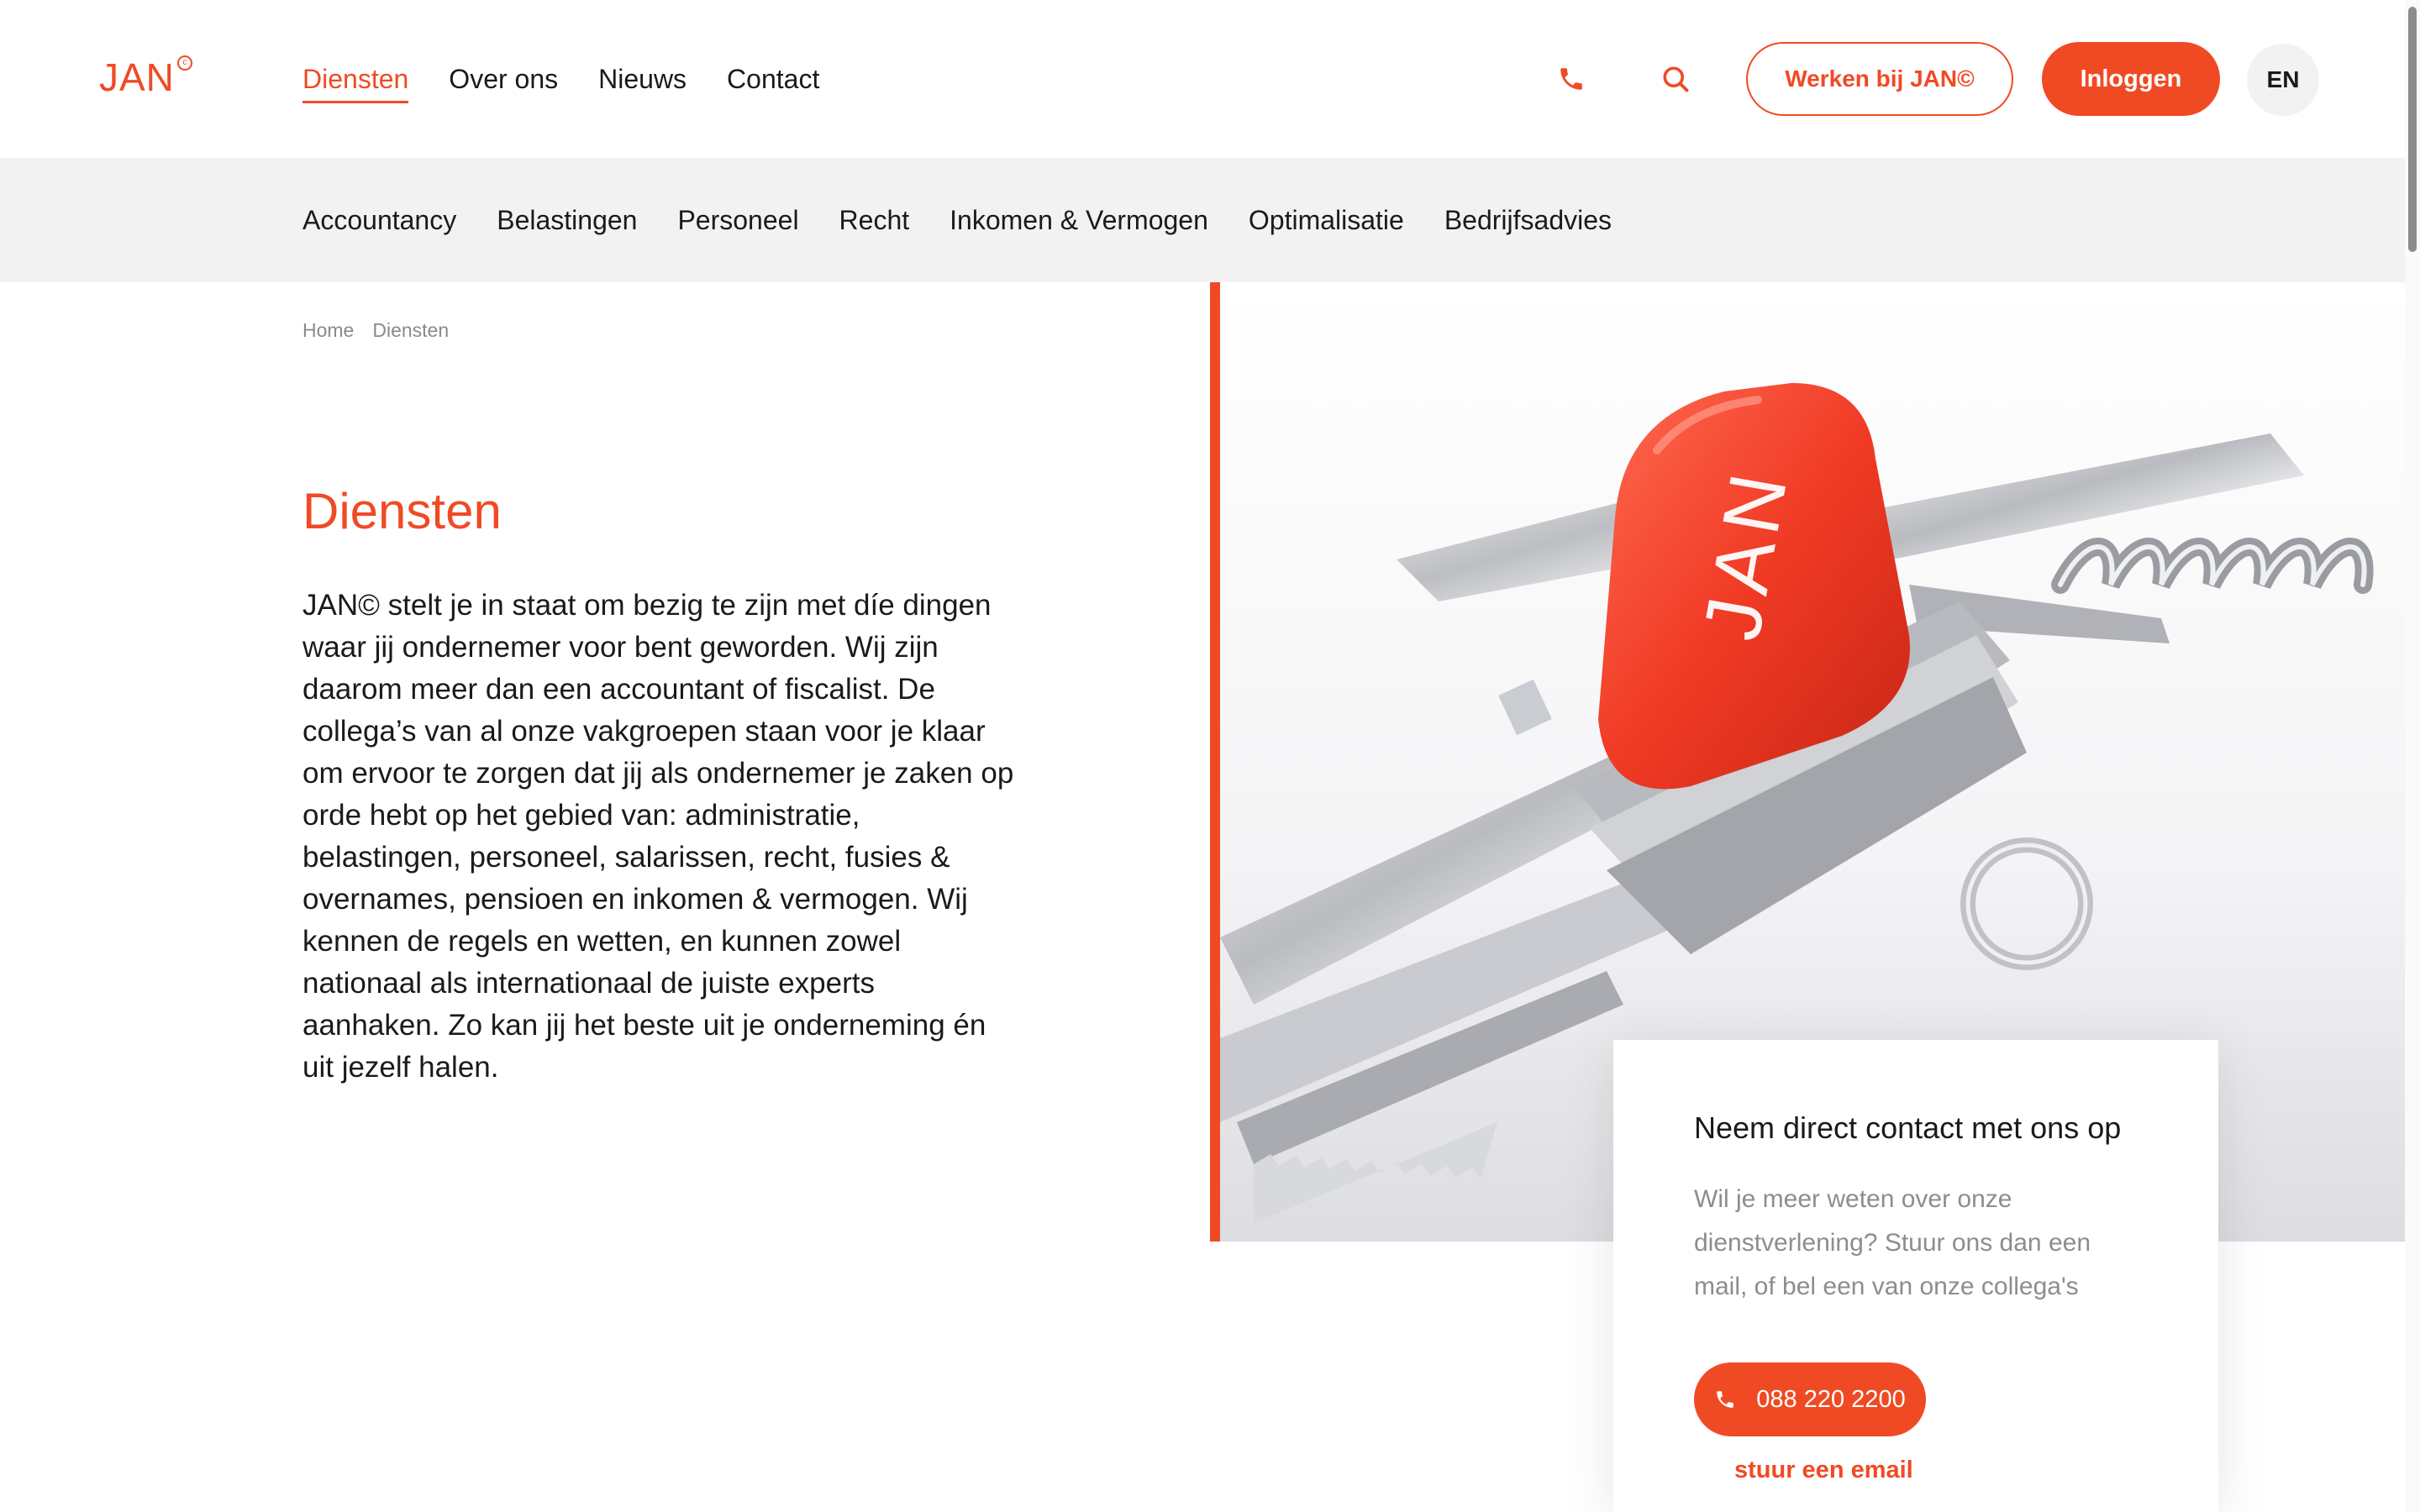  Describe the element at coordinates (1908, 1127) in the screenshot. I see `contact-card-title: Neem direct contact met ons op` at that location.